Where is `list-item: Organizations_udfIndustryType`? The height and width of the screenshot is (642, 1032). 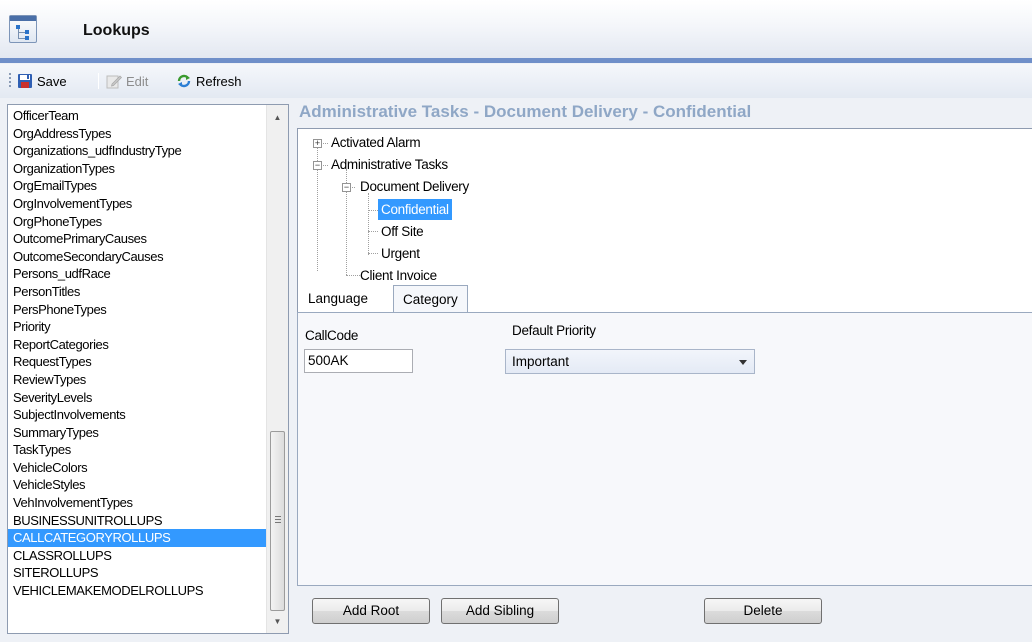 list-item: Organizations_udfIndustryType is located at coordinates (137, 151).